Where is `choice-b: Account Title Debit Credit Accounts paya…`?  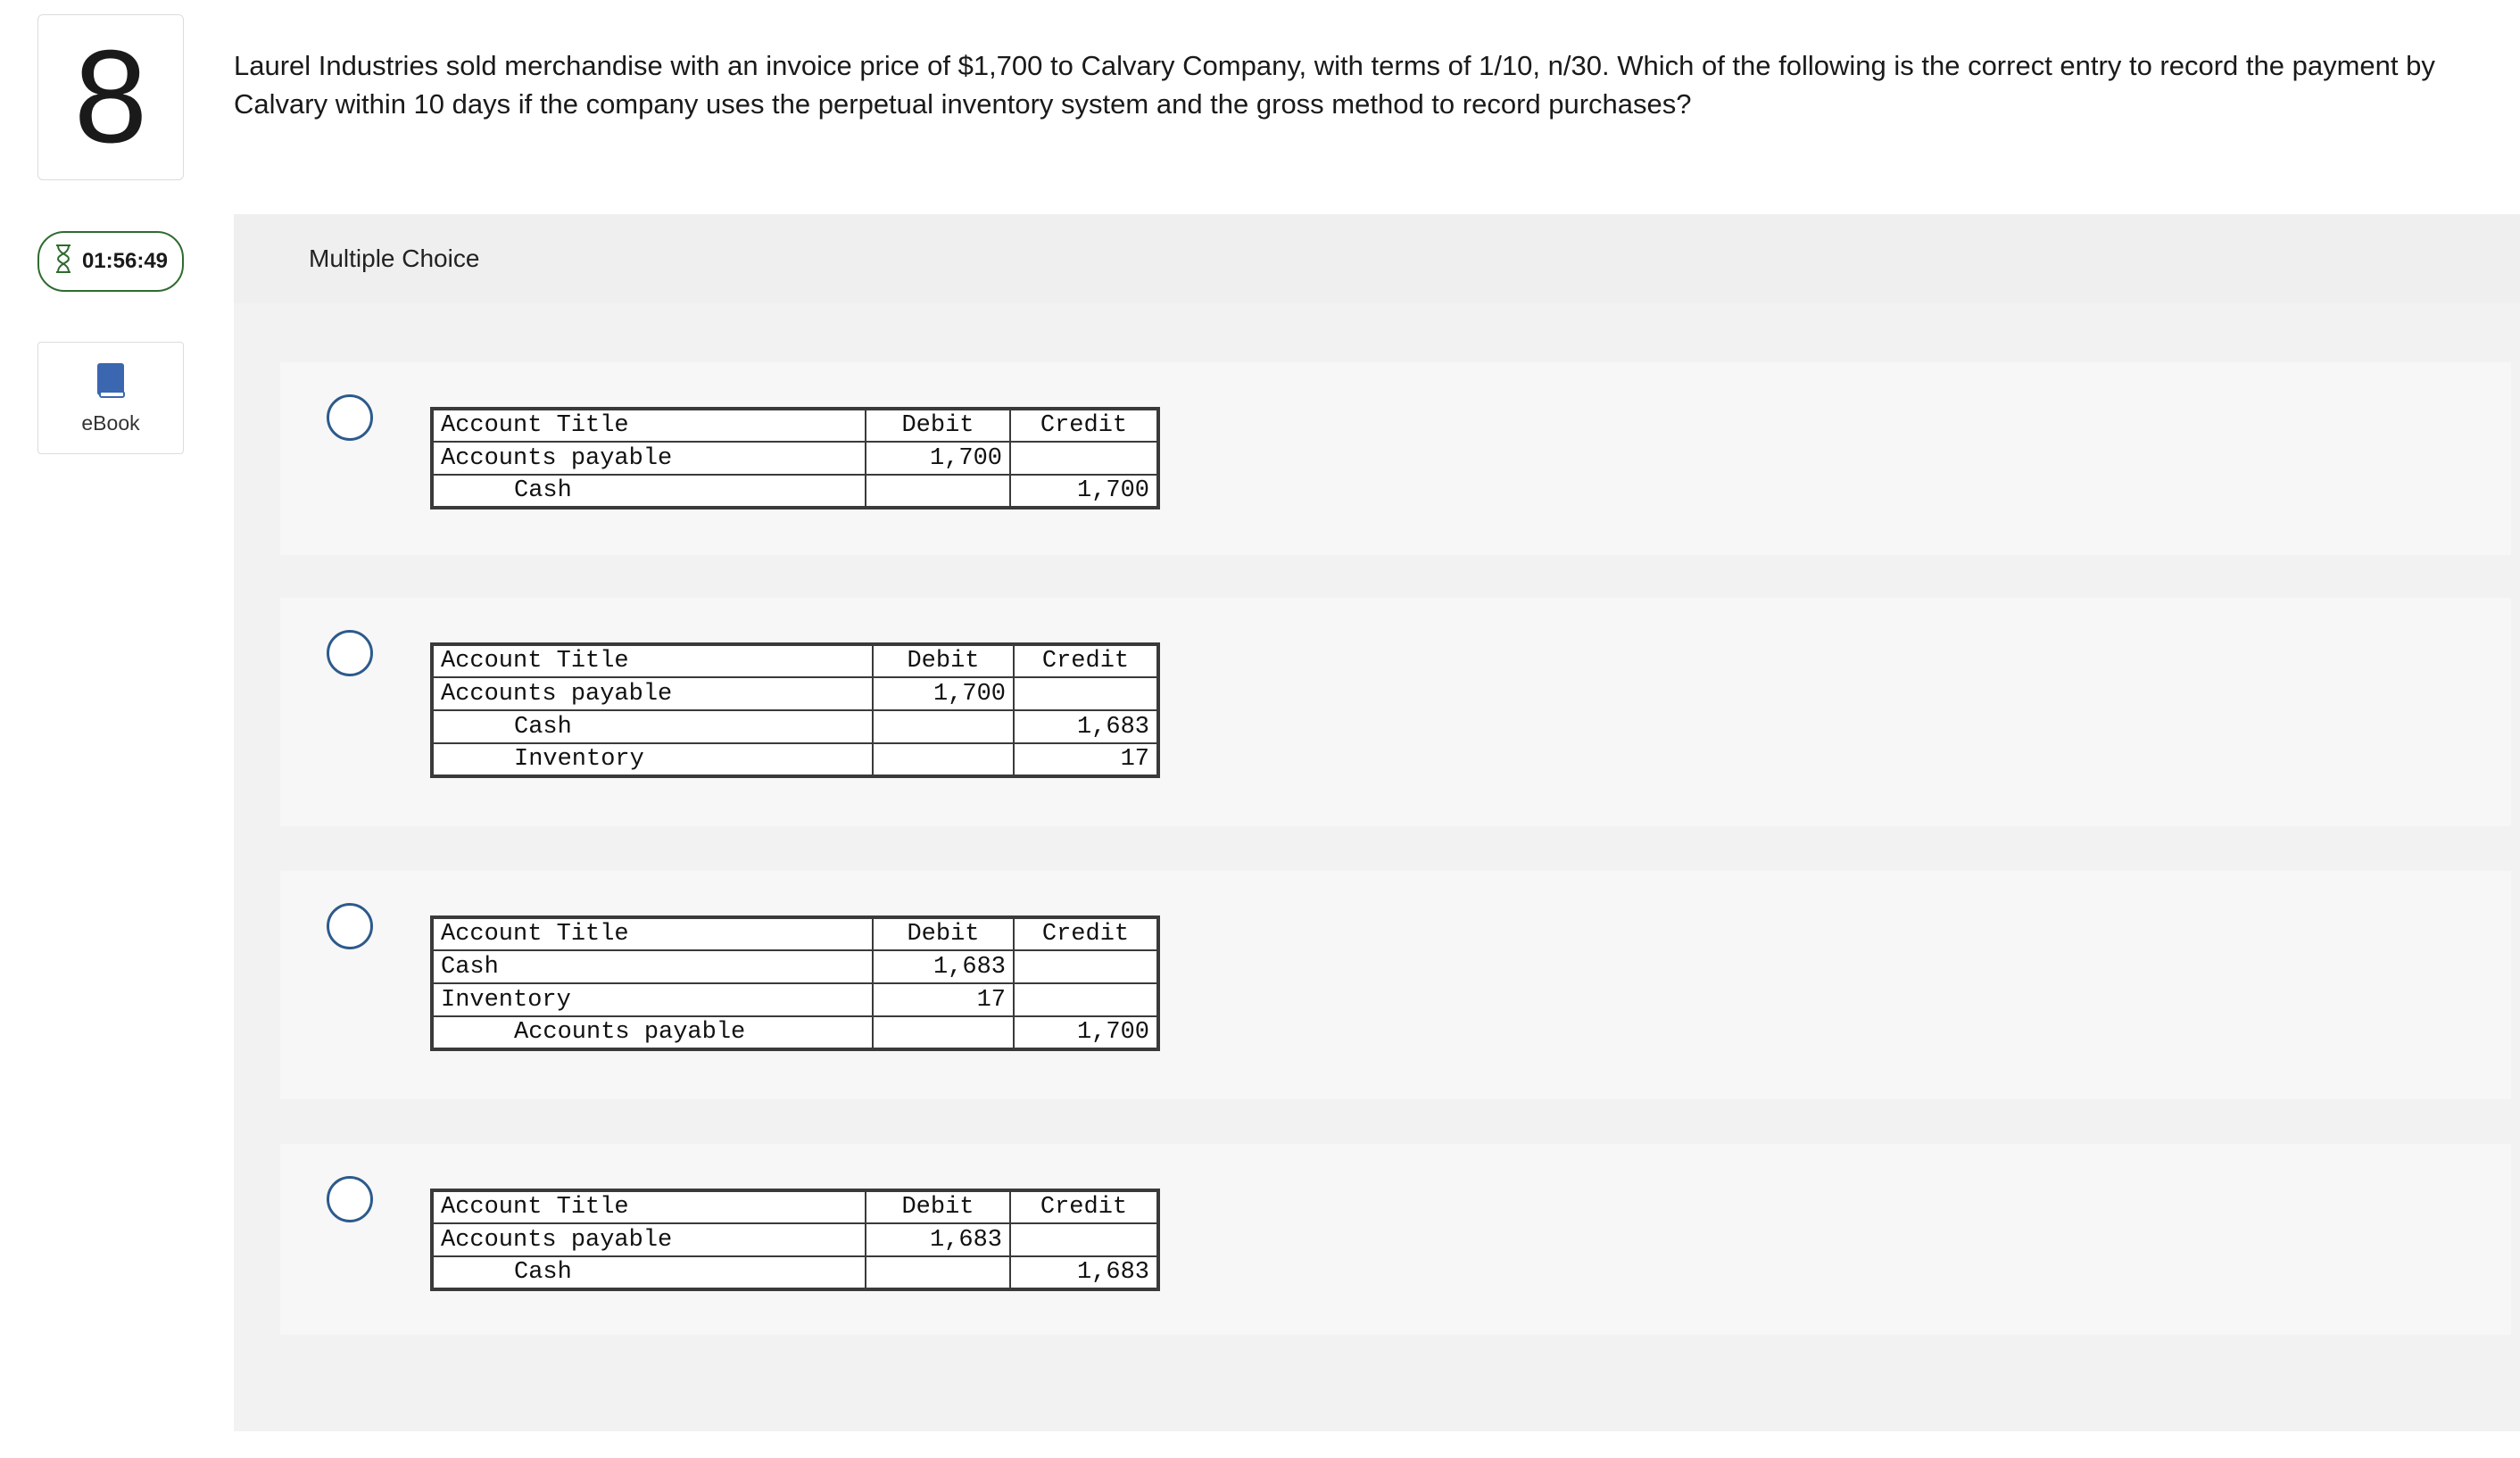 choice-b: Account Title Debit Credit Accounts paya… is located at coordinates (1395, 712).